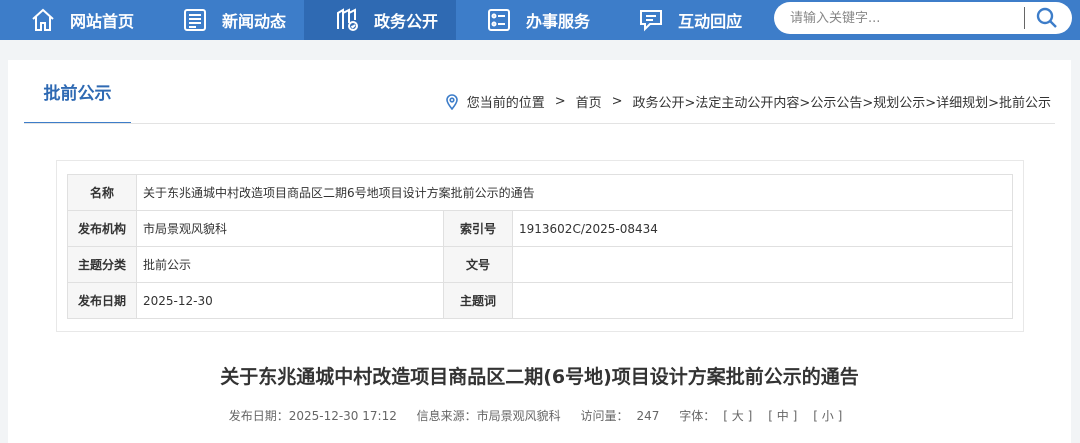 This screenshot has height=443, width=1080. Describe the element at coordinates (710, 21) in the screenshot. I see `nav-item-label: 互动回应` at that location.